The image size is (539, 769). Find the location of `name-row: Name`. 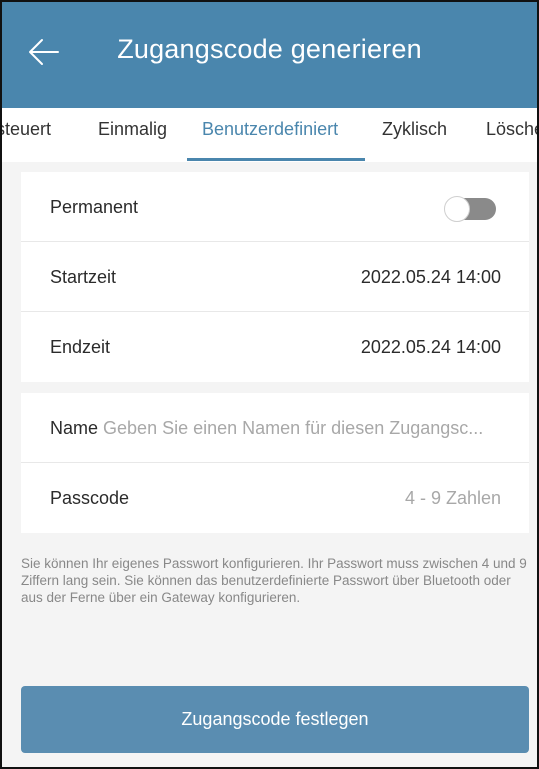

name-row: Name is located at coordinates (275, 428).